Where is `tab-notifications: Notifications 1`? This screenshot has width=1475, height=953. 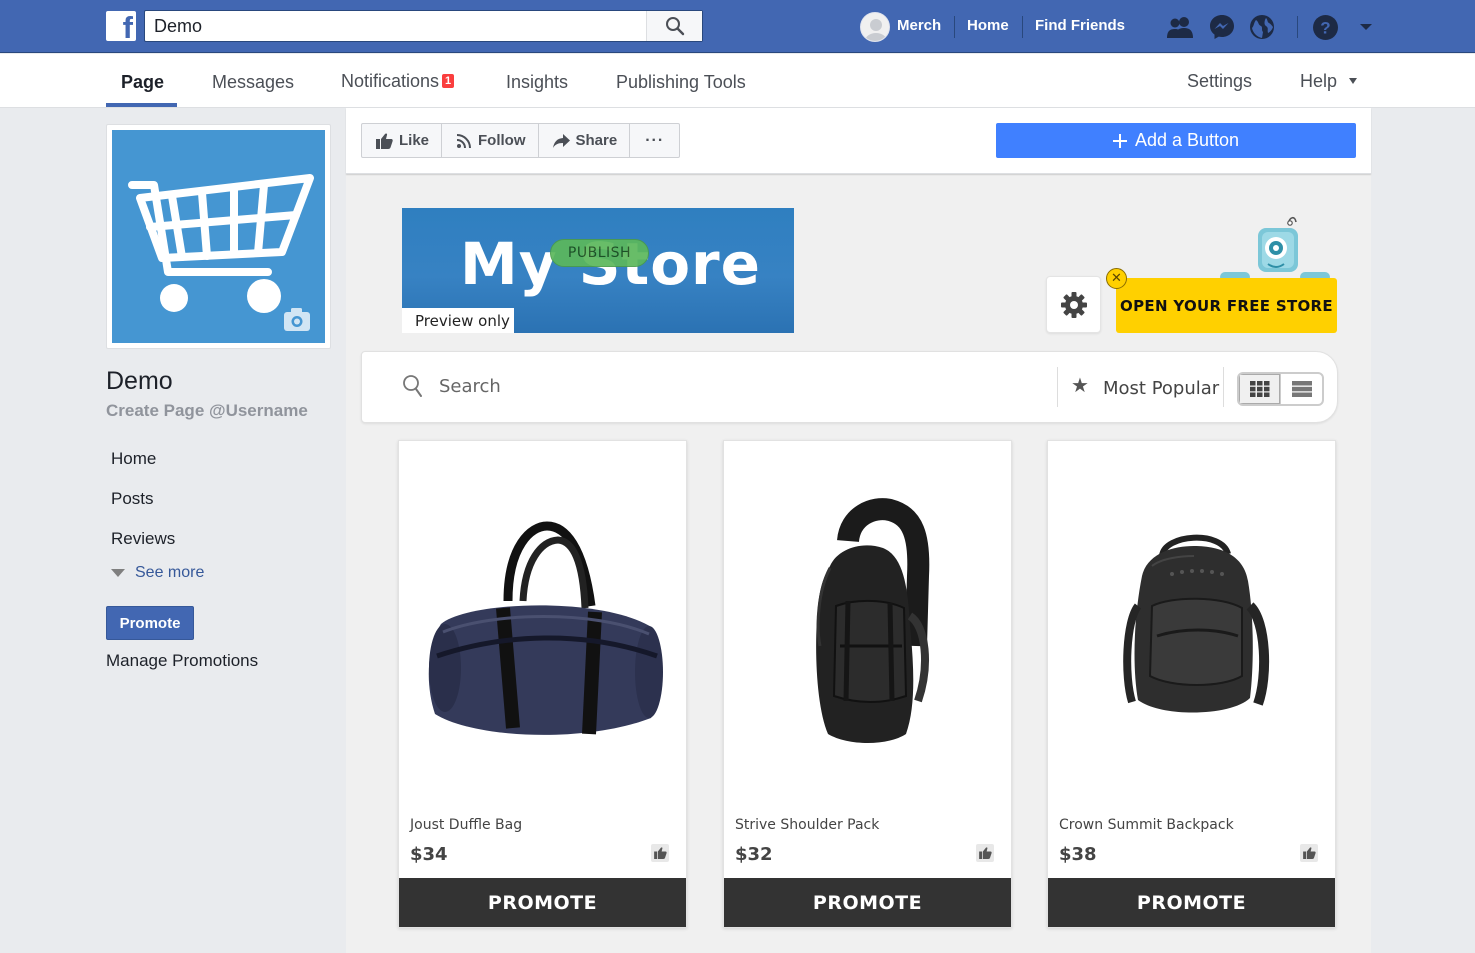
tab-notifications: Notifications 1 is located at coordinates (398, 81).